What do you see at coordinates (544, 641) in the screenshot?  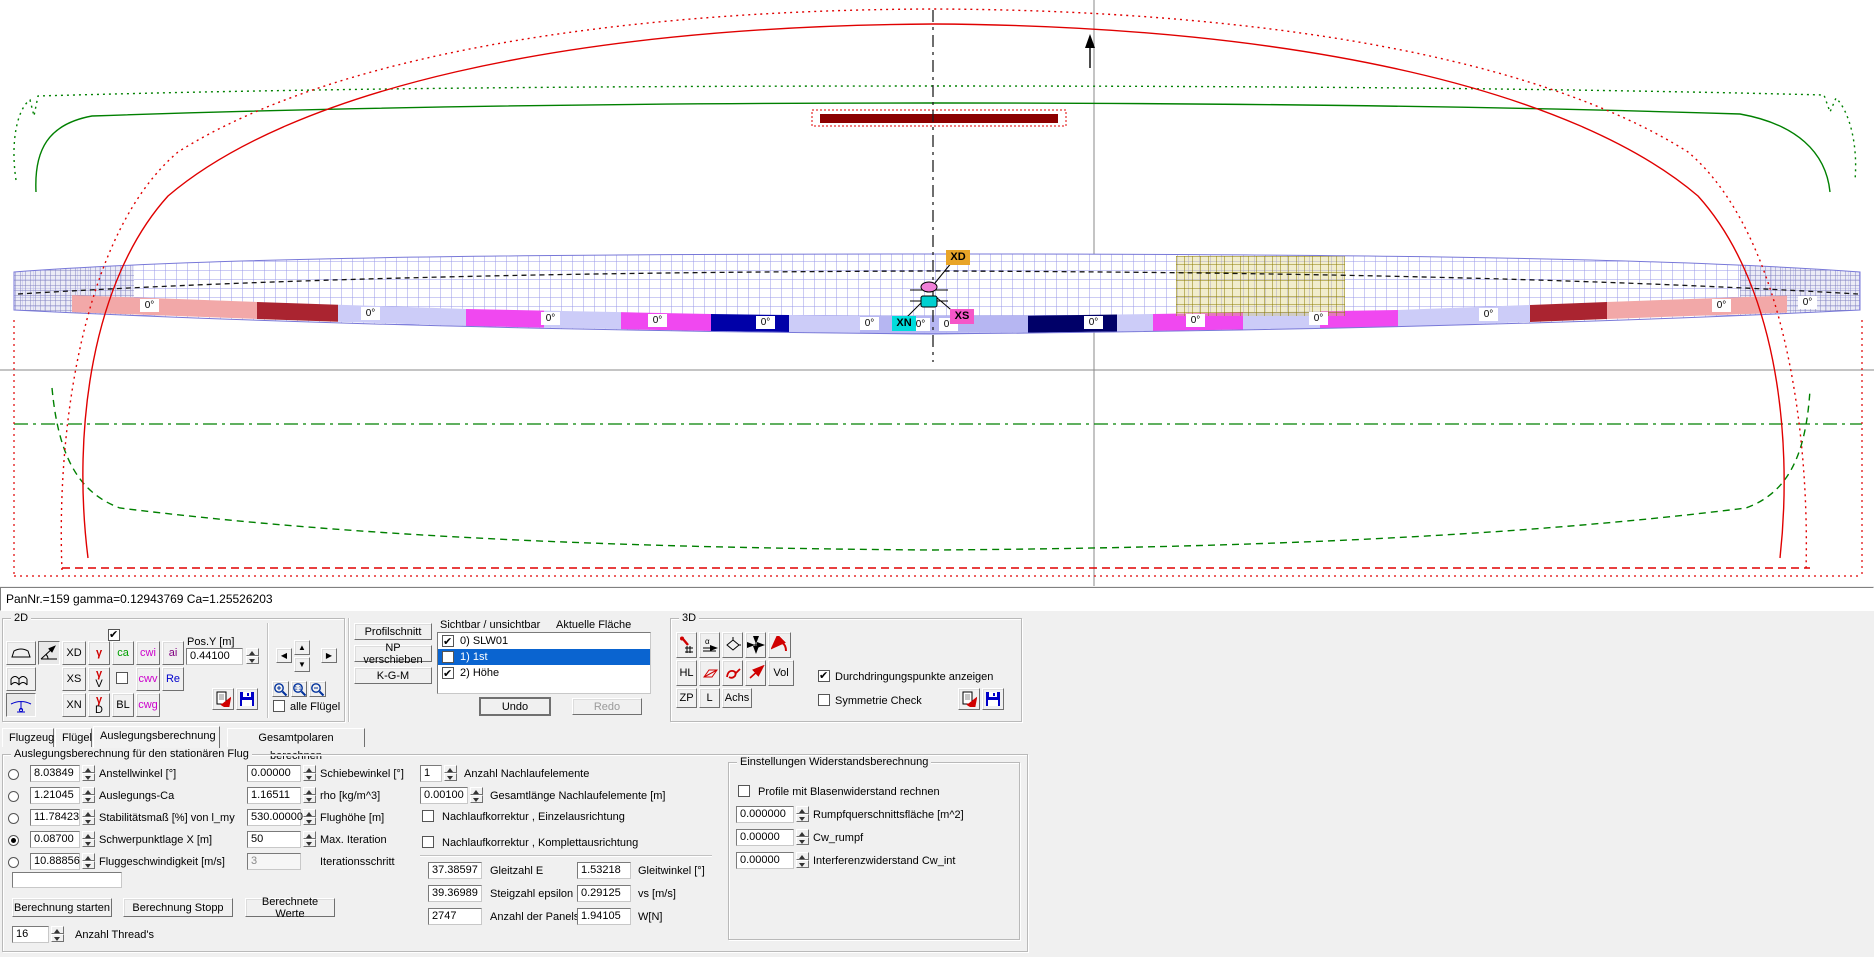 I see `surface-list-item: 0) SLW01` at bounding box center [544, 641].